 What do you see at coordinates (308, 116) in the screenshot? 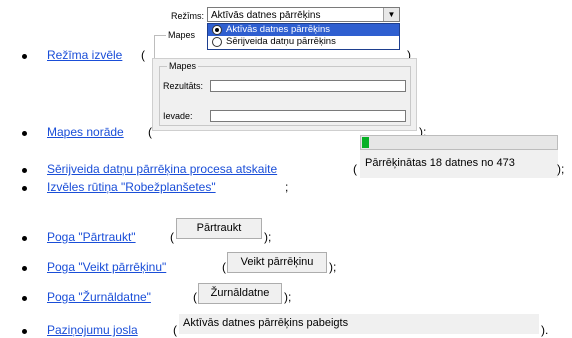
I see `input-folder-field` at bounding box center [308, 116].